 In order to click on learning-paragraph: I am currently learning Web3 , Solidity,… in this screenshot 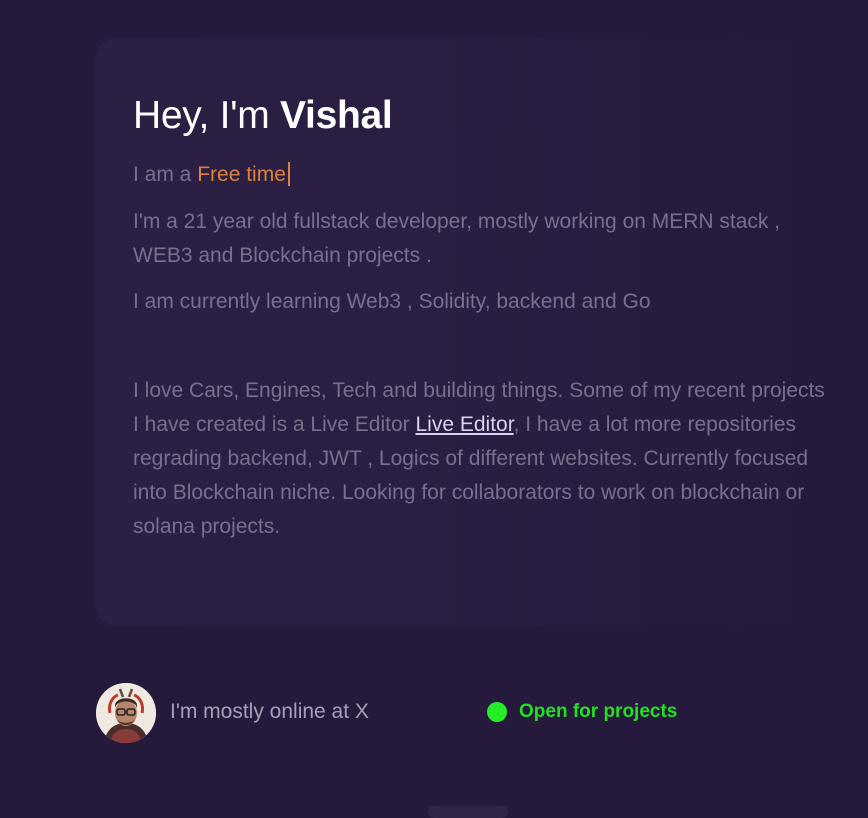, I will do `click(392, 301)`.